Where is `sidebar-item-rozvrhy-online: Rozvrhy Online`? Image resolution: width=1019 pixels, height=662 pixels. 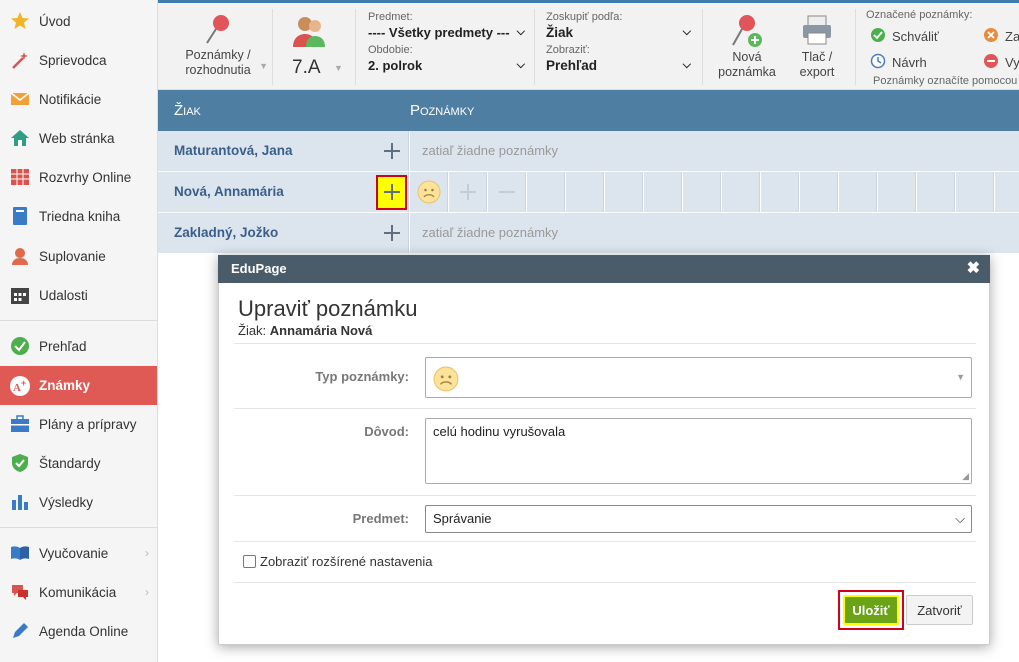
sidebar-item-rozvrhy-online: Rozvrhy Online is located at coordinates (78, 177).